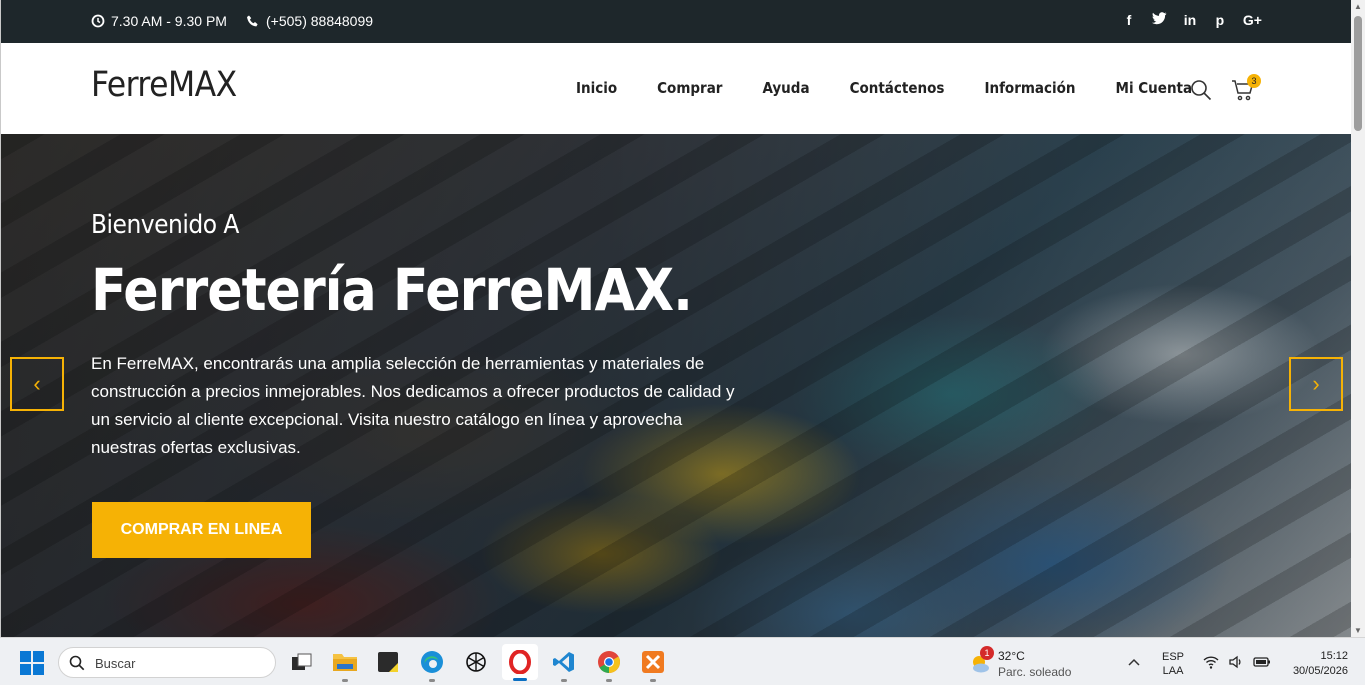 Image resolution: width=1365 pixels, height=685 pixels. I want to click on file-explorer-icon, so click(345, 665).